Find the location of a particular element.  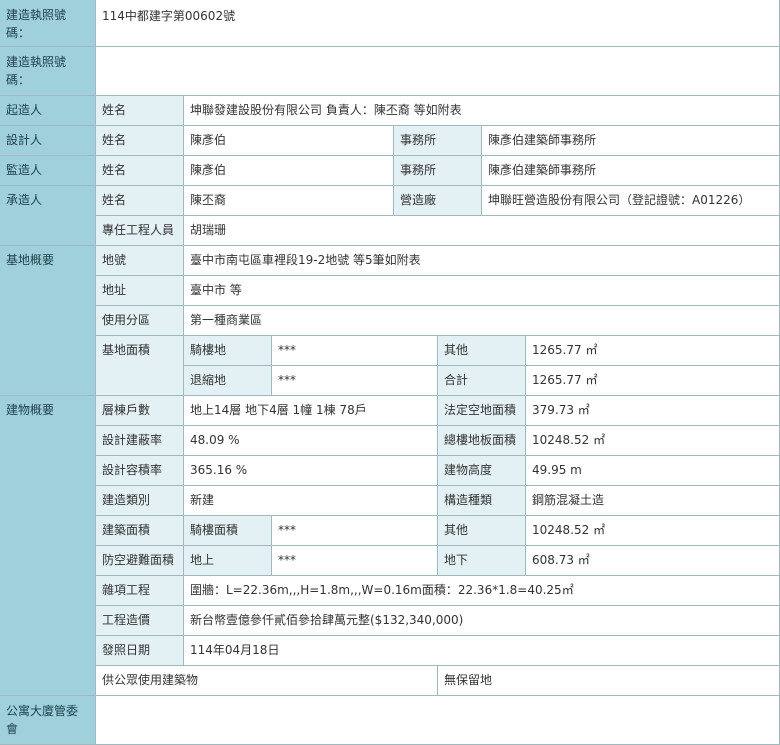

site-total-label: 合計 is located at coordinates (482, 381).